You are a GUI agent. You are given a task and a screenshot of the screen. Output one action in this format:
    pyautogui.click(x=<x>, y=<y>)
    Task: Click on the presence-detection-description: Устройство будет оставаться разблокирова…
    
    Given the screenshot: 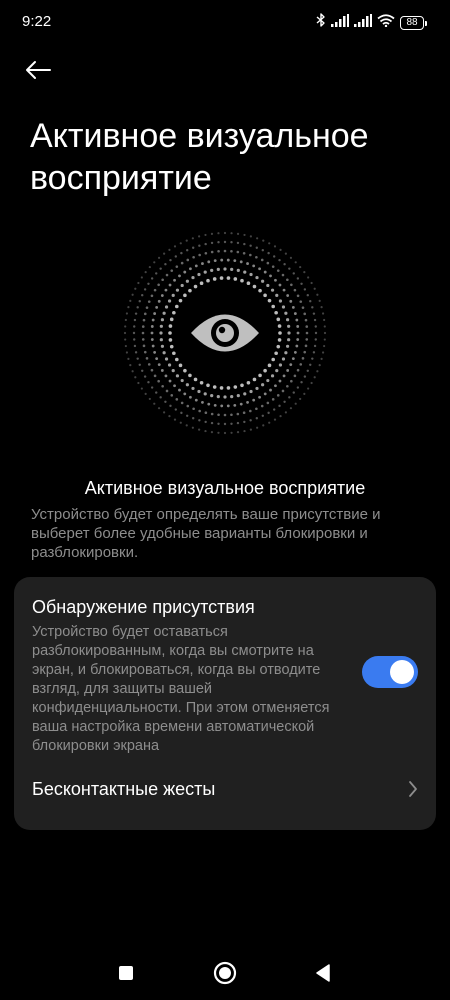 What is the action you would take?
    pyautogui.click(x=181, y=689)
    